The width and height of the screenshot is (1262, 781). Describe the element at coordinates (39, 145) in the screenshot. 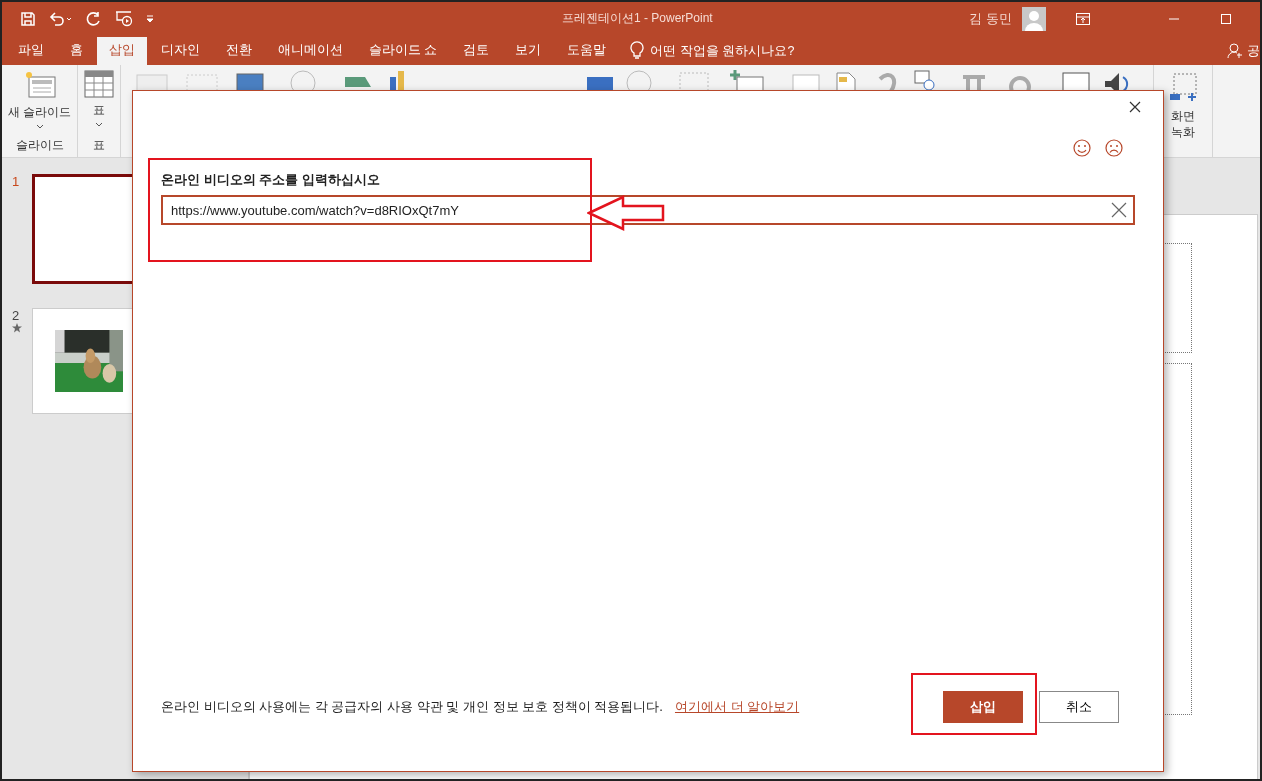

I see `group-label: 슬라이드` at that location.